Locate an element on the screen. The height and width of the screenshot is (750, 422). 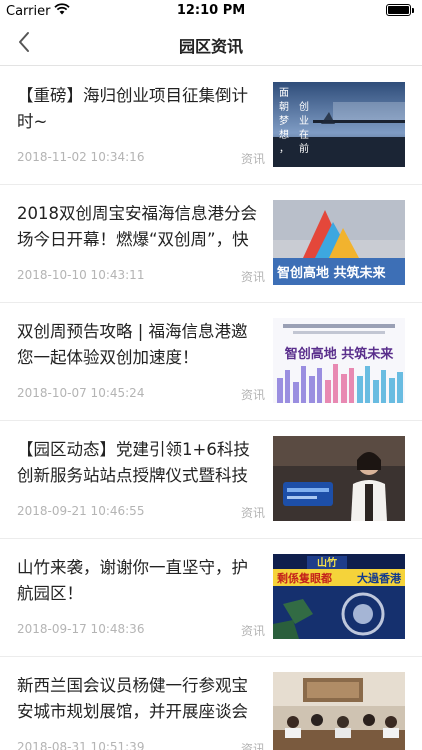
thumb-text: 创 is located at coordinates (304, 106).